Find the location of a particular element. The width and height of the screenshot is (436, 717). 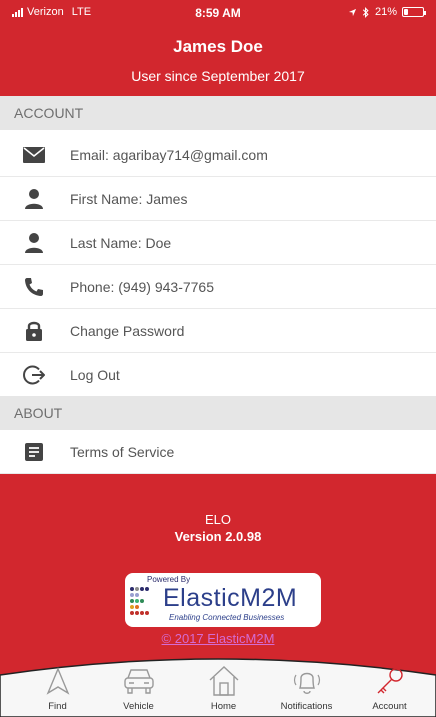

account-row-phone: Phone: (949) 943-7765 is located at coordinates (218, 287).